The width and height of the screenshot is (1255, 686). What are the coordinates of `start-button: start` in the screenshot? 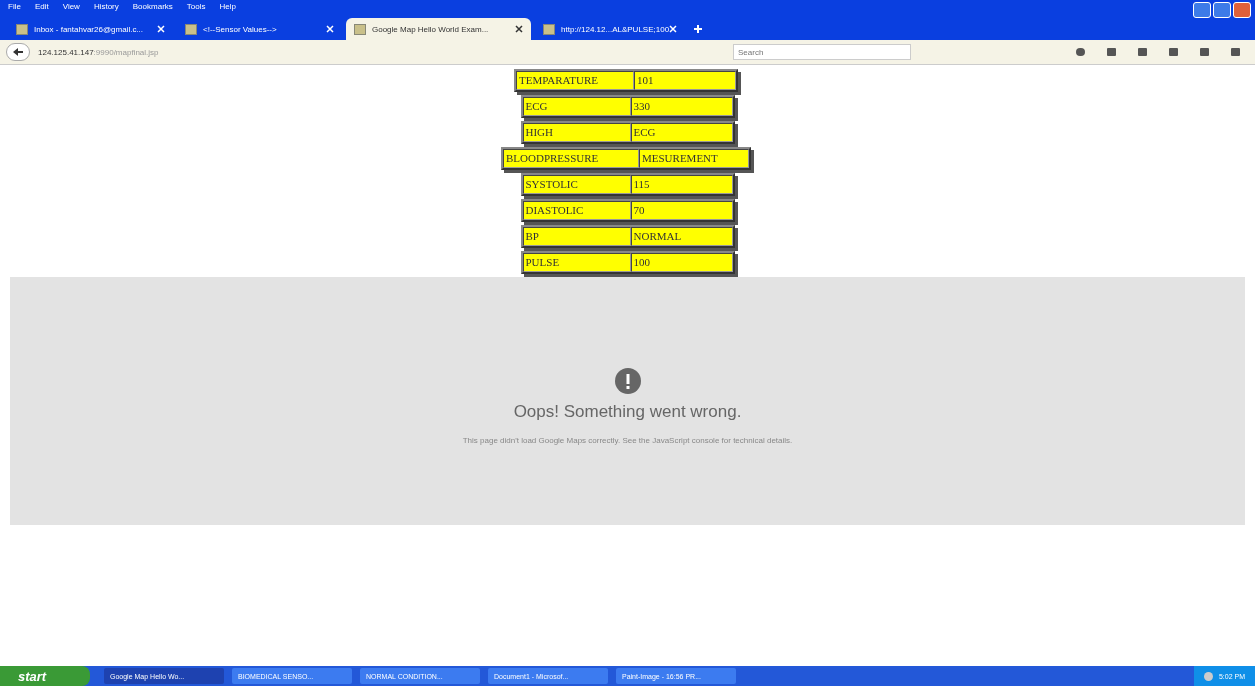 It's located at (45, 676).